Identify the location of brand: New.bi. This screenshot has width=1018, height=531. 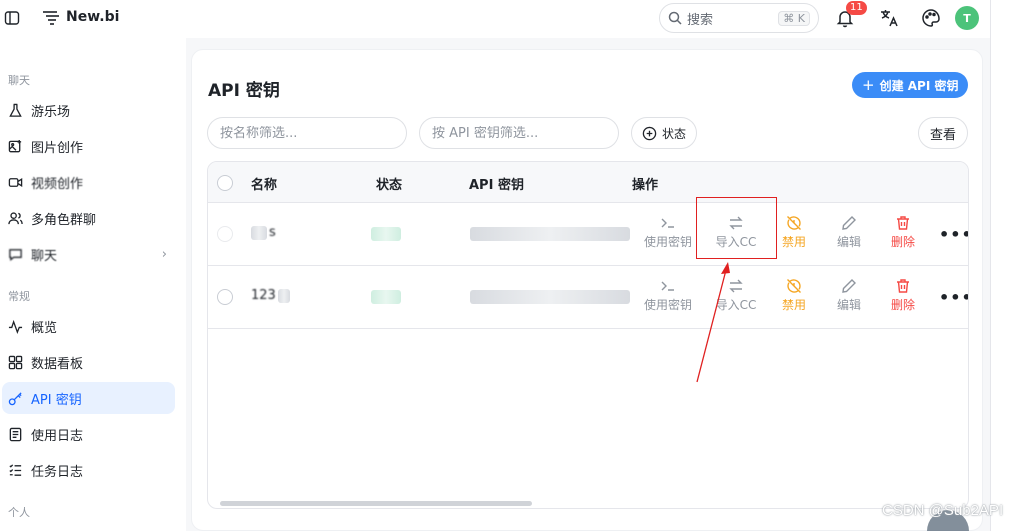
(80, 17).